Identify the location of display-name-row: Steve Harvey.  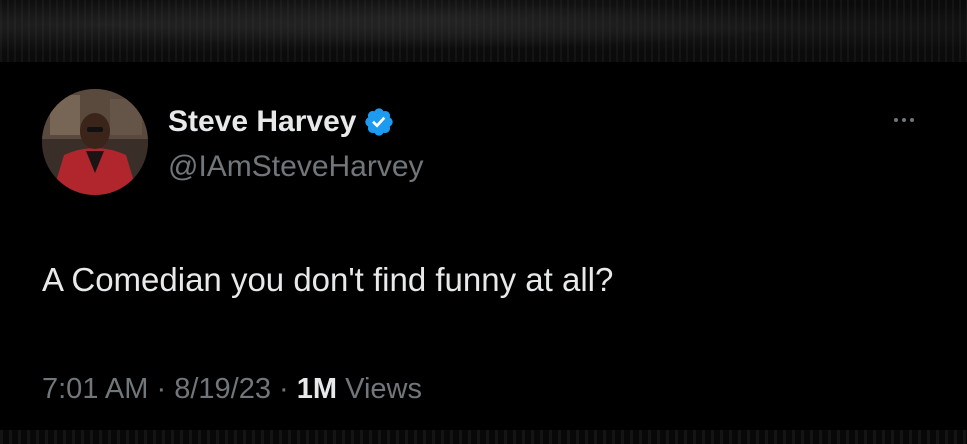
(281, 122).